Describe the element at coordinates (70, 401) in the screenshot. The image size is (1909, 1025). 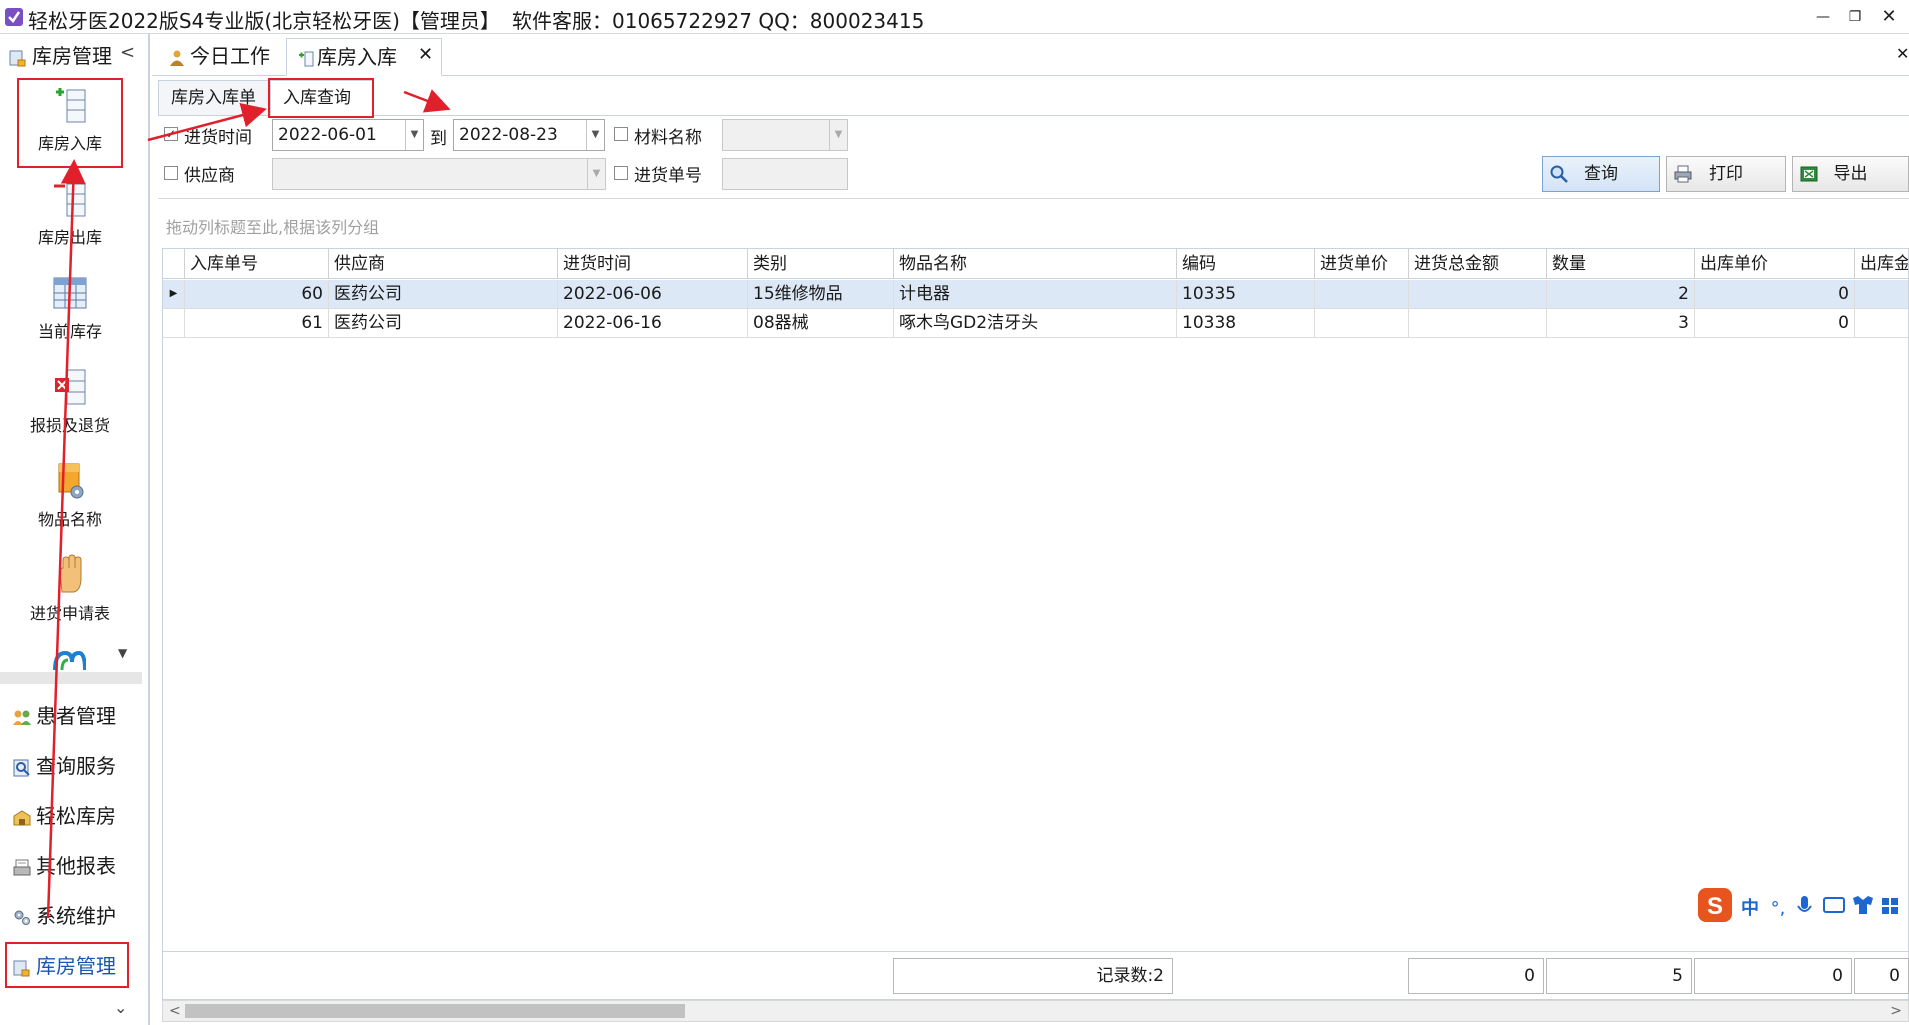
I see `tool-damage-return: 报损及退货` at that location.